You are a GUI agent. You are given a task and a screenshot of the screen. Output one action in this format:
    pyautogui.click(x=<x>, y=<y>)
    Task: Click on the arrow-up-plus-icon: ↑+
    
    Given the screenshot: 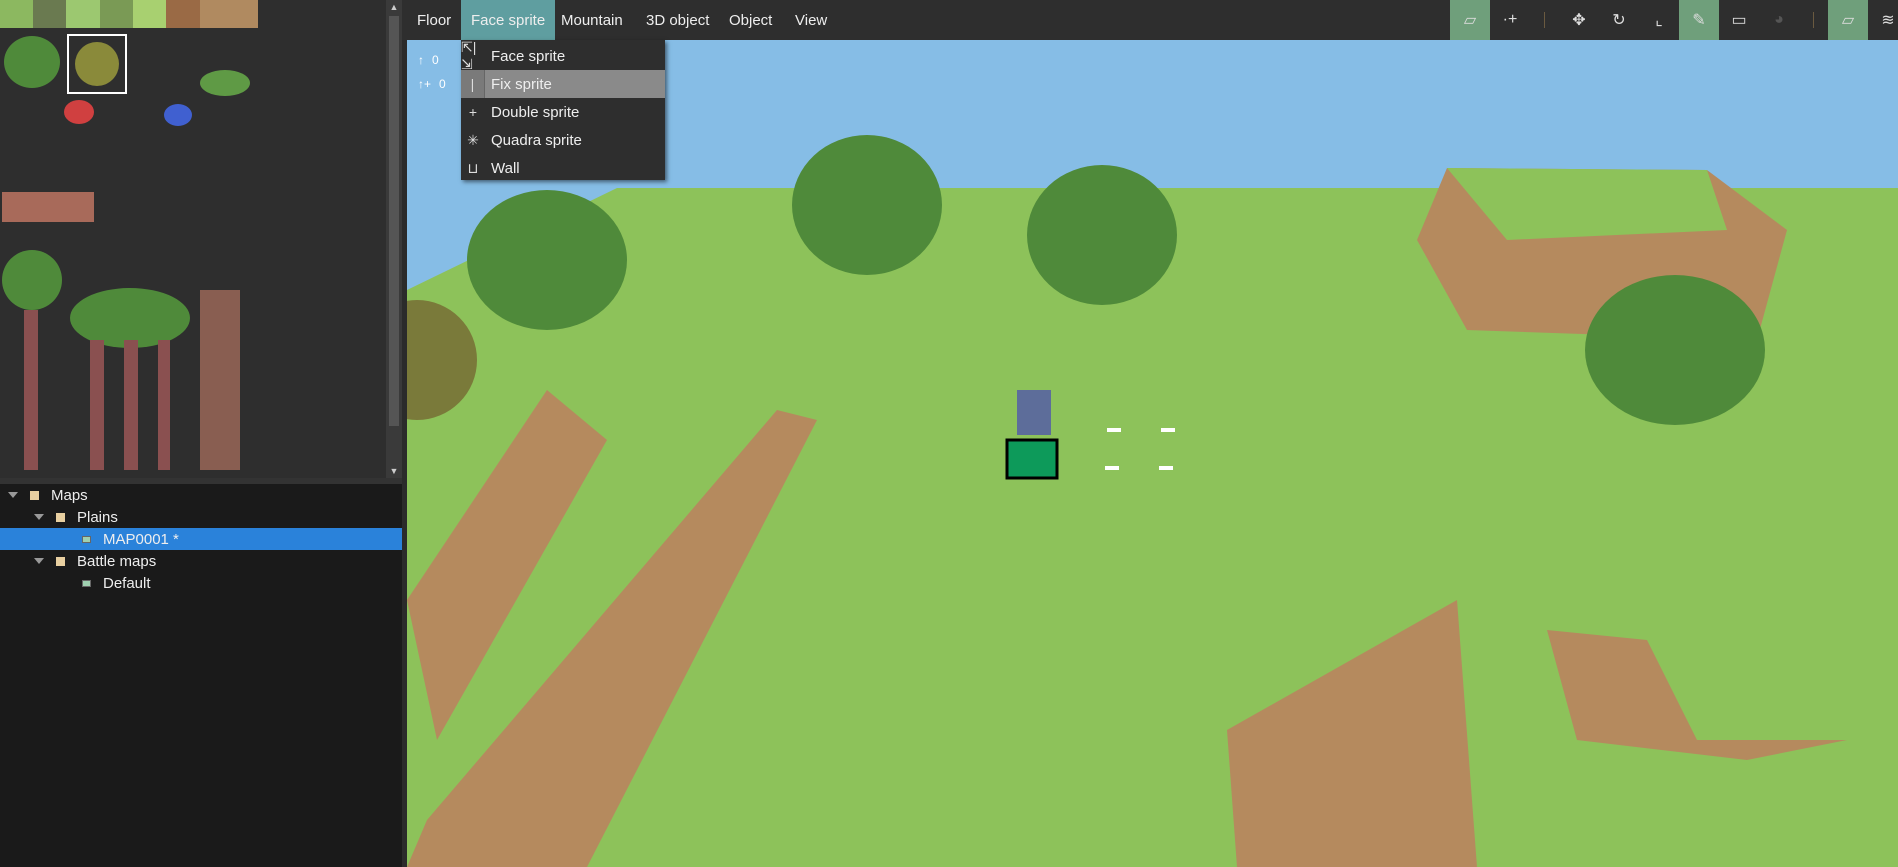 What is the action you would take?
    pyautogui.click(x=425, y=84)
    